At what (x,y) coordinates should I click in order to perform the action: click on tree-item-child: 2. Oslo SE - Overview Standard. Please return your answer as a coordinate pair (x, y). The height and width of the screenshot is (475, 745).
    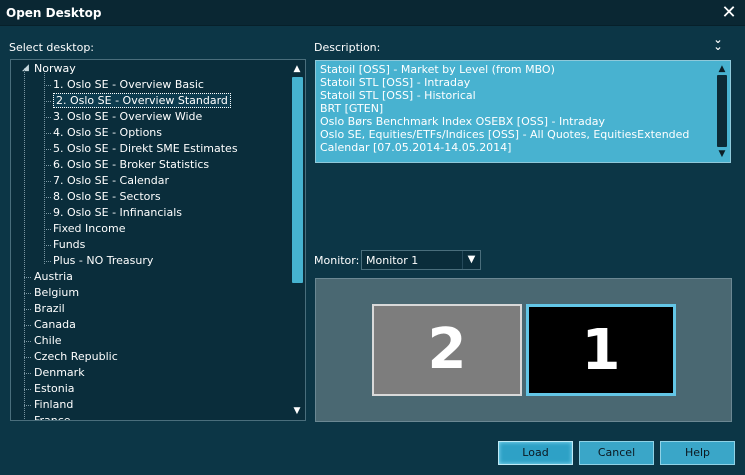
    Looking at the image, I should click on (142, 101).